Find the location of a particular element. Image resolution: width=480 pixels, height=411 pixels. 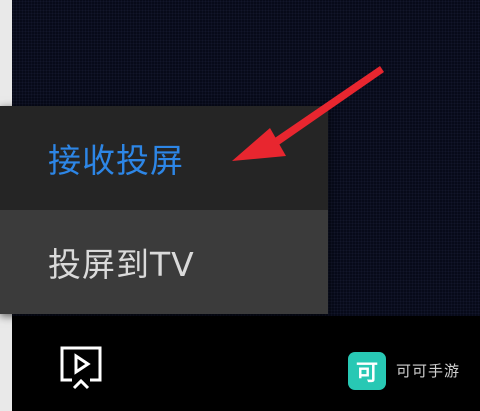

menu-item-label: 投屏到TV is located at coordinates (121, 264).